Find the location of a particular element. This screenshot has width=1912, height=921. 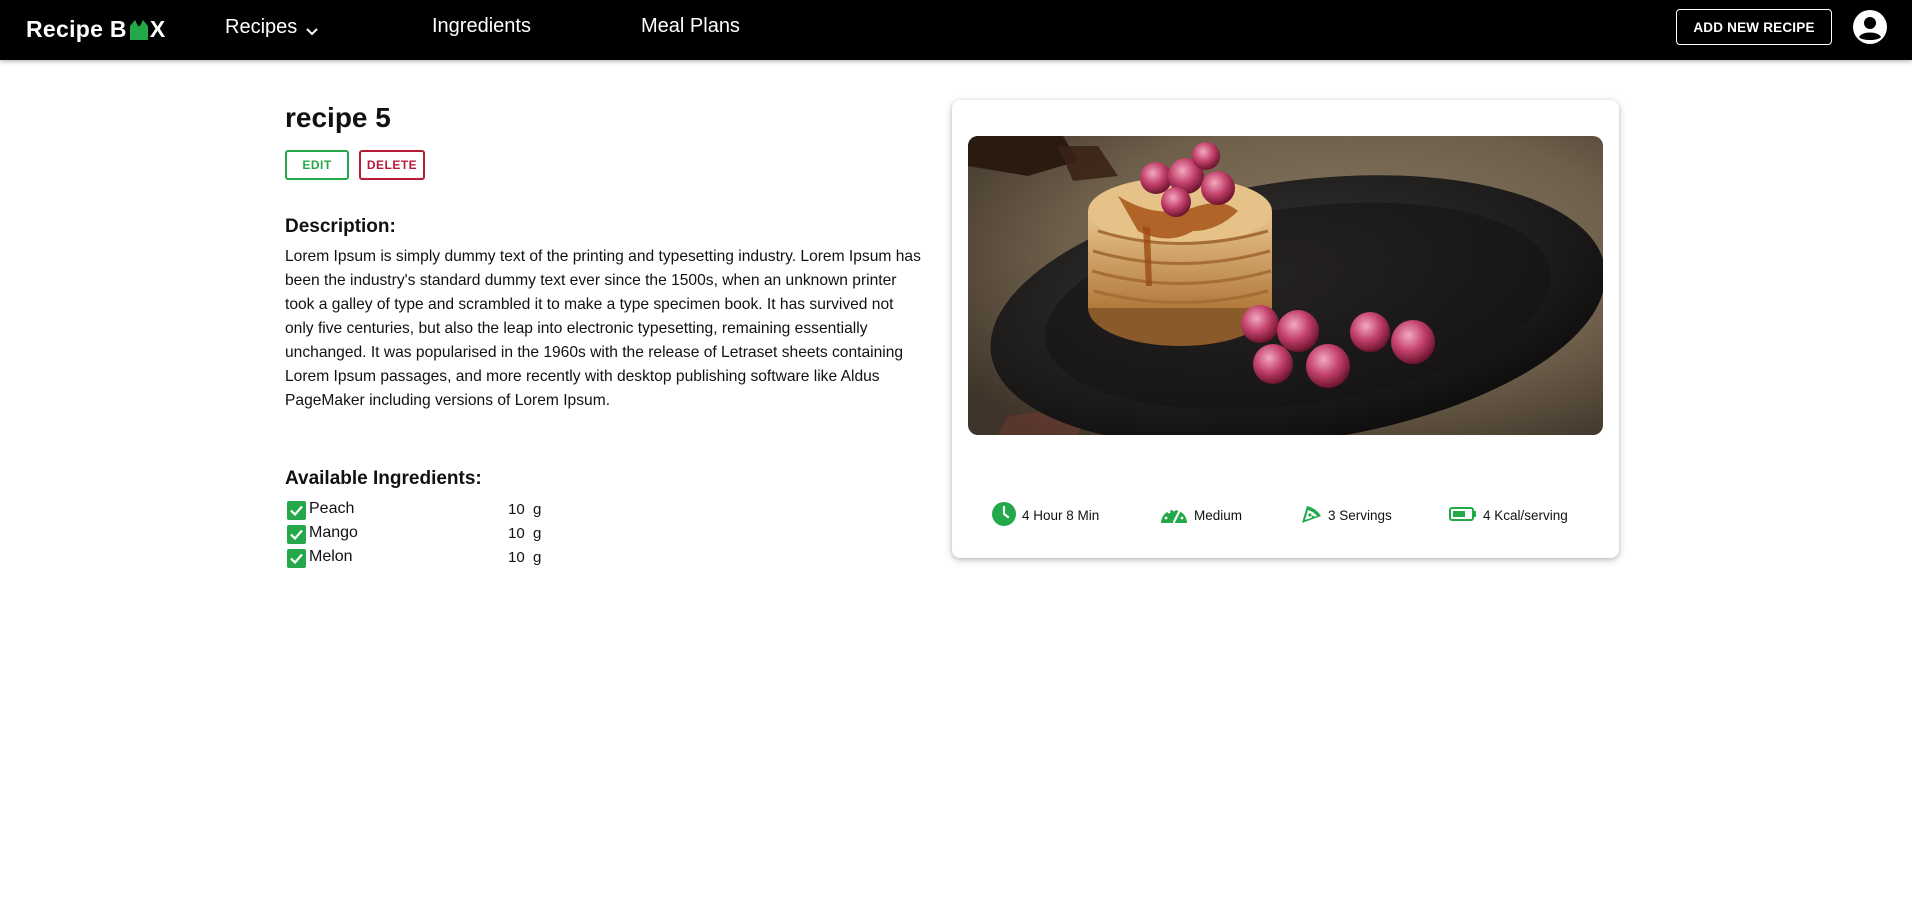

pizza-slice-icon is located at coordinates (1314, 515).